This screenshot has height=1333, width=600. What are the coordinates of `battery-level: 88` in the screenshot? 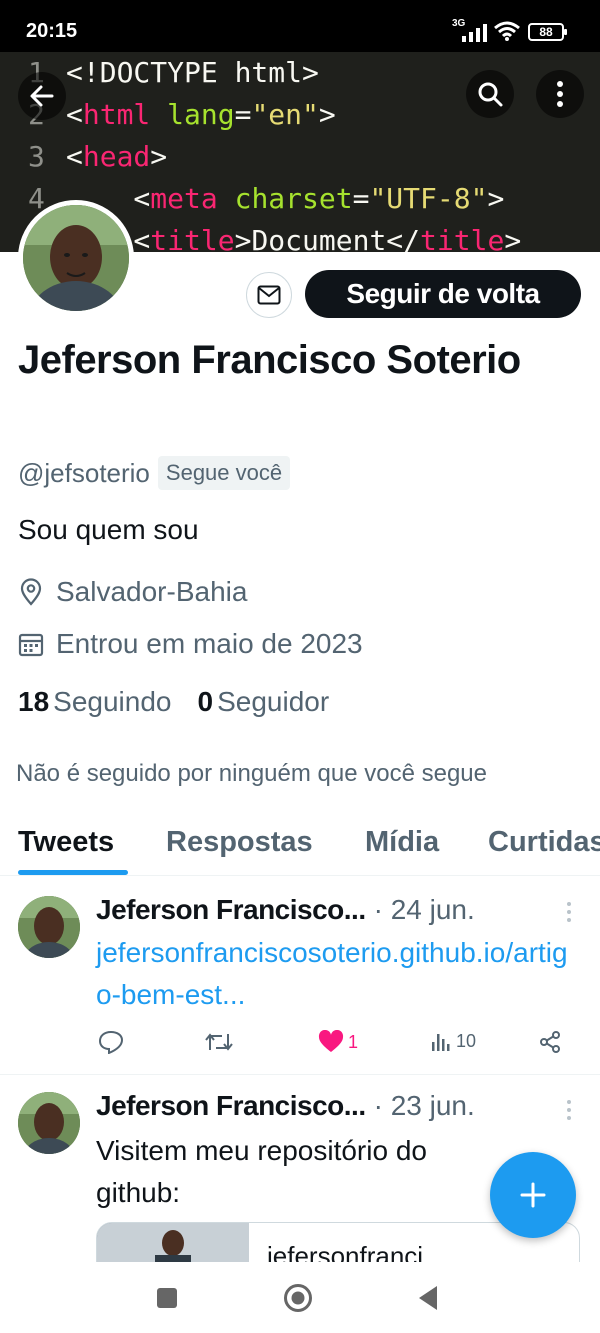 It's located at (546, 32).